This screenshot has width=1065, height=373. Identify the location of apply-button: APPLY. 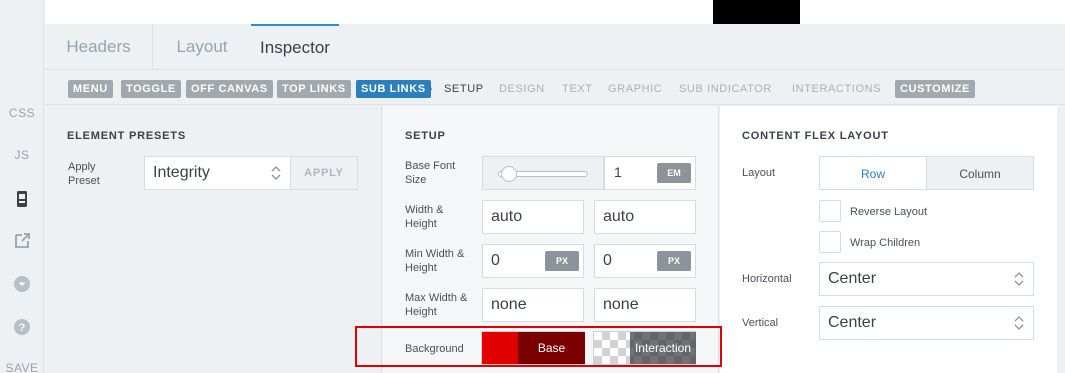
(324, 173).